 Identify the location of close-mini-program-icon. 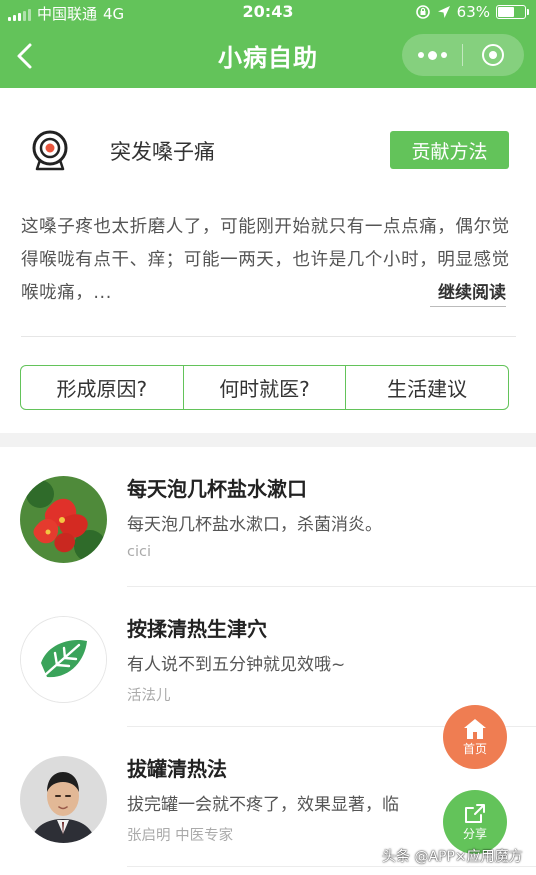
(493, 55).